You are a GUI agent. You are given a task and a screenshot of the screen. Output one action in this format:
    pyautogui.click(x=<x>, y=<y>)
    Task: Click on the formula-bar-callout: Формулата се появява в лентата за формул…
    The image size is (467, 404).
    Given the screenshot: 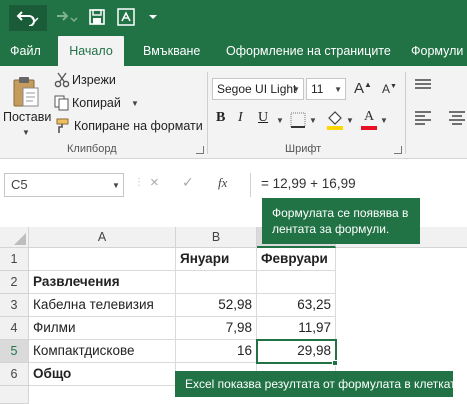 What is the action you would take?
    pyautogui.click(x=341, y=221)
    